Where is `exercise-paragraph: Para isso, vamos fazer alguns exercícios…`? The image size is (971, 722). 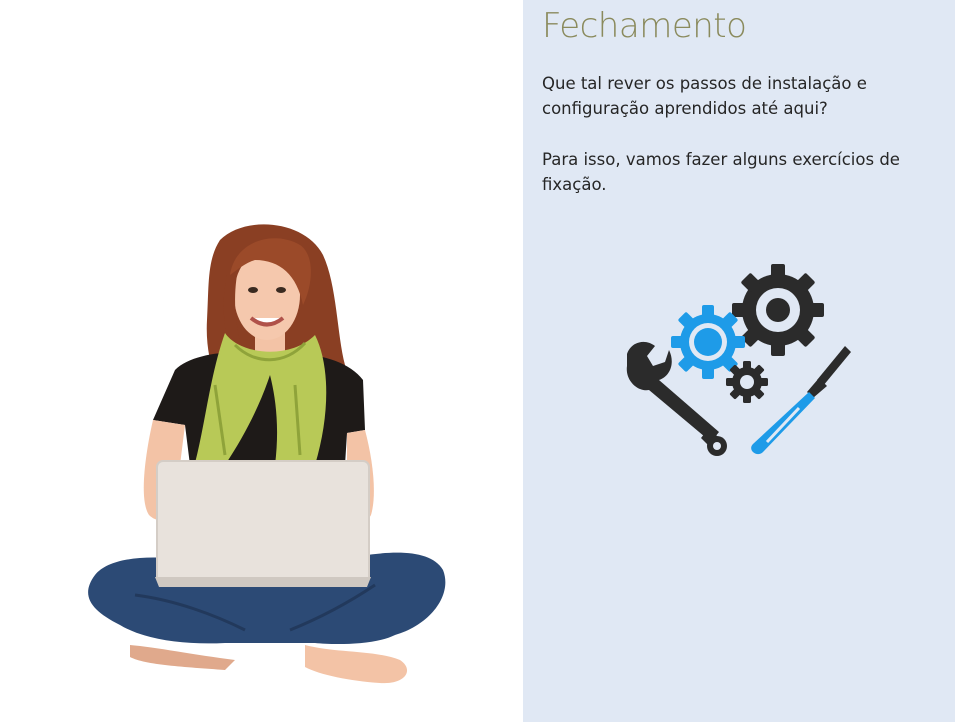 exercise-paragraph: Para isso, vamos fazer alguns exercícios… is located at coordinates (721, 172).